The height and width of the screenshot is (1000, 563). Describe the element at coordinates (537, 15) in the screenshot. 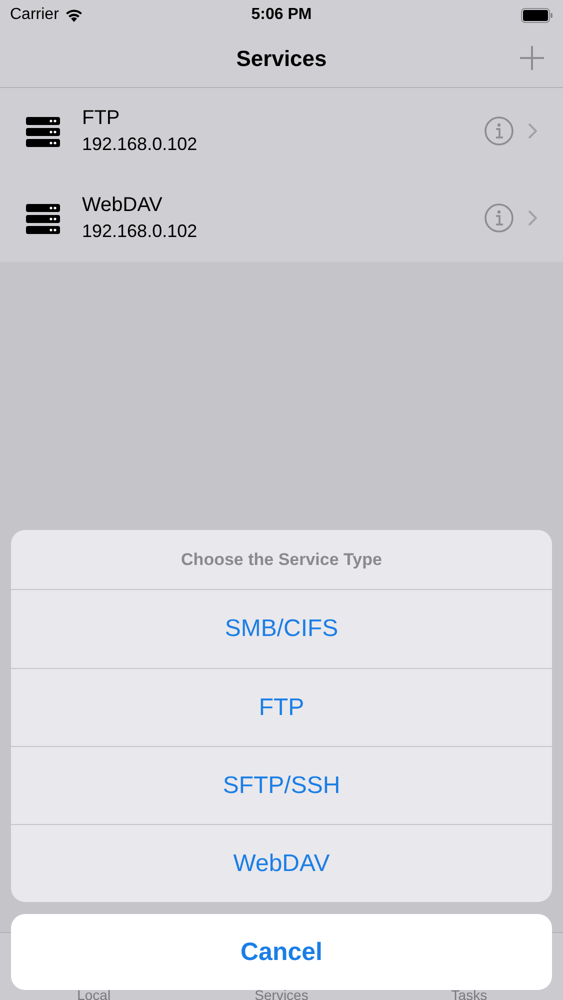

I see `battery-icon` at that location.